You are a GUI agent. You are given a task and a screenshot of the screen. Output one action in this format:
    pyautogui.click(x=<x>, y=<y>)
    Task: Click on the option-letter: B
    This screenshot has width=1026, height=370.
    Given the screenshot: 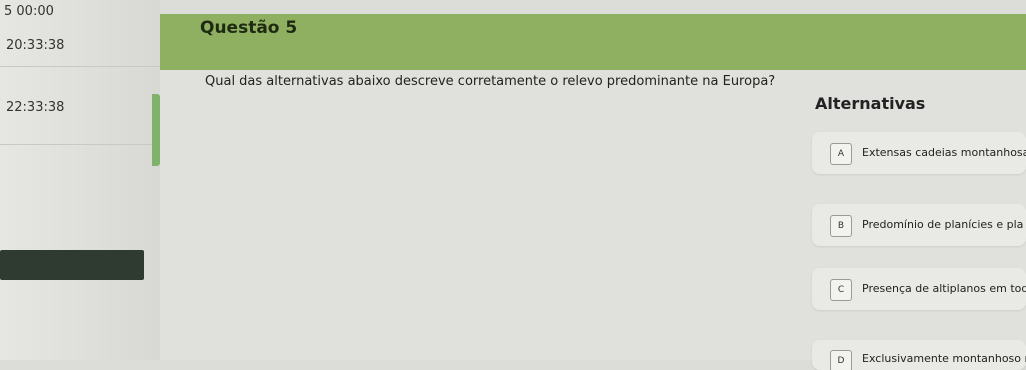 What is the action you would take?
    pyautogui.click(x=841, y=226)
    